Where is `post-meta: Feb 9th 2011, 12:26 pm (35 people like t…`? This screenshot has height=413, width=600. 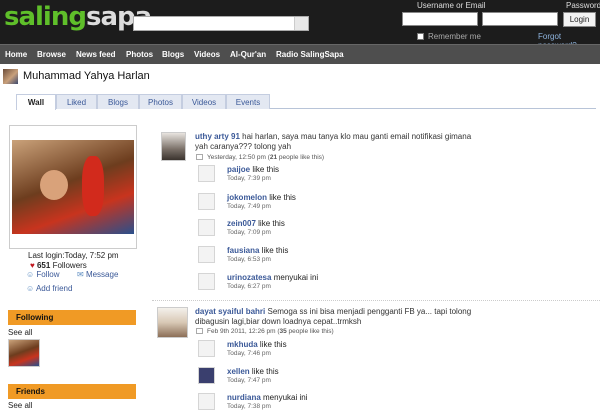
post-meta: Feb 9th 2011, 12:26 pm (35 people like t… is located at coordinates (265, 331).